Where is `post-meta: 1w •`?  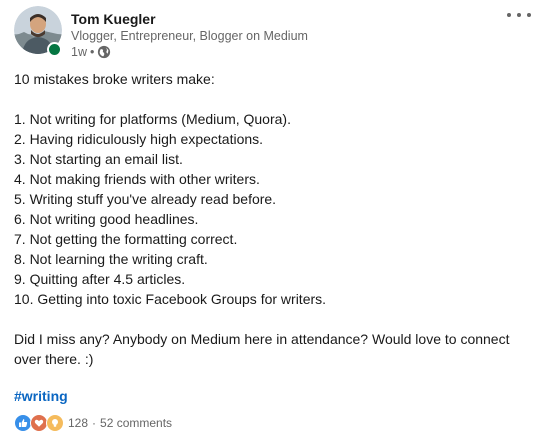
post-meta: 1w • is located at coordinates (91, 52).